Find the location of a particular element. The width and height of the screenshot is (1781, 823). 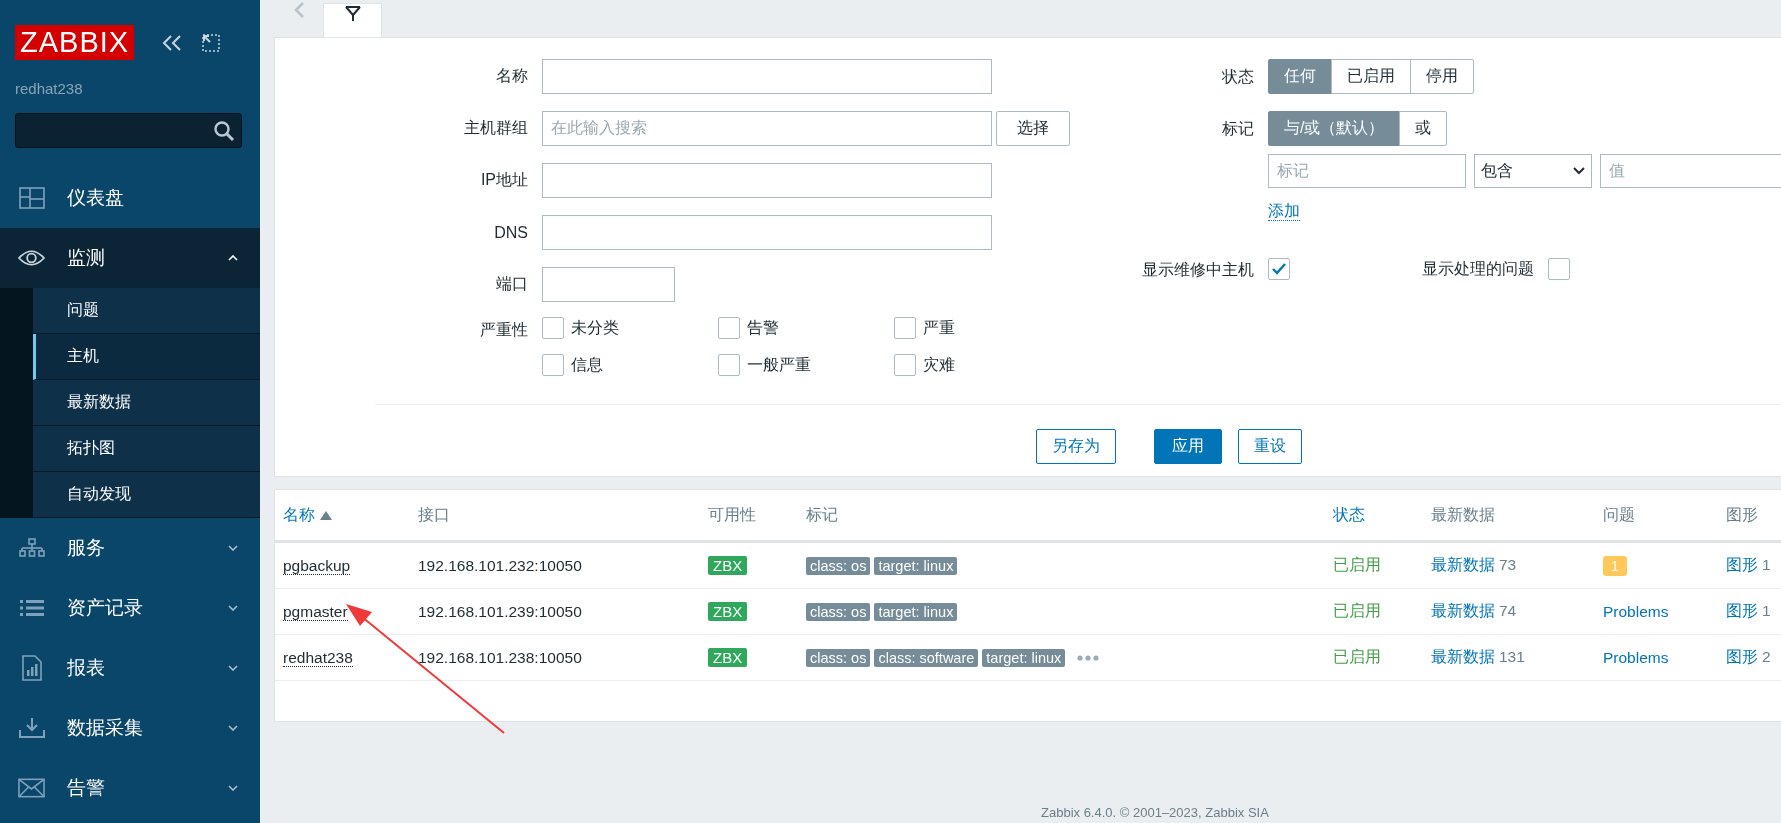

graph-count: 1 is located at coordinates (1766, 610).